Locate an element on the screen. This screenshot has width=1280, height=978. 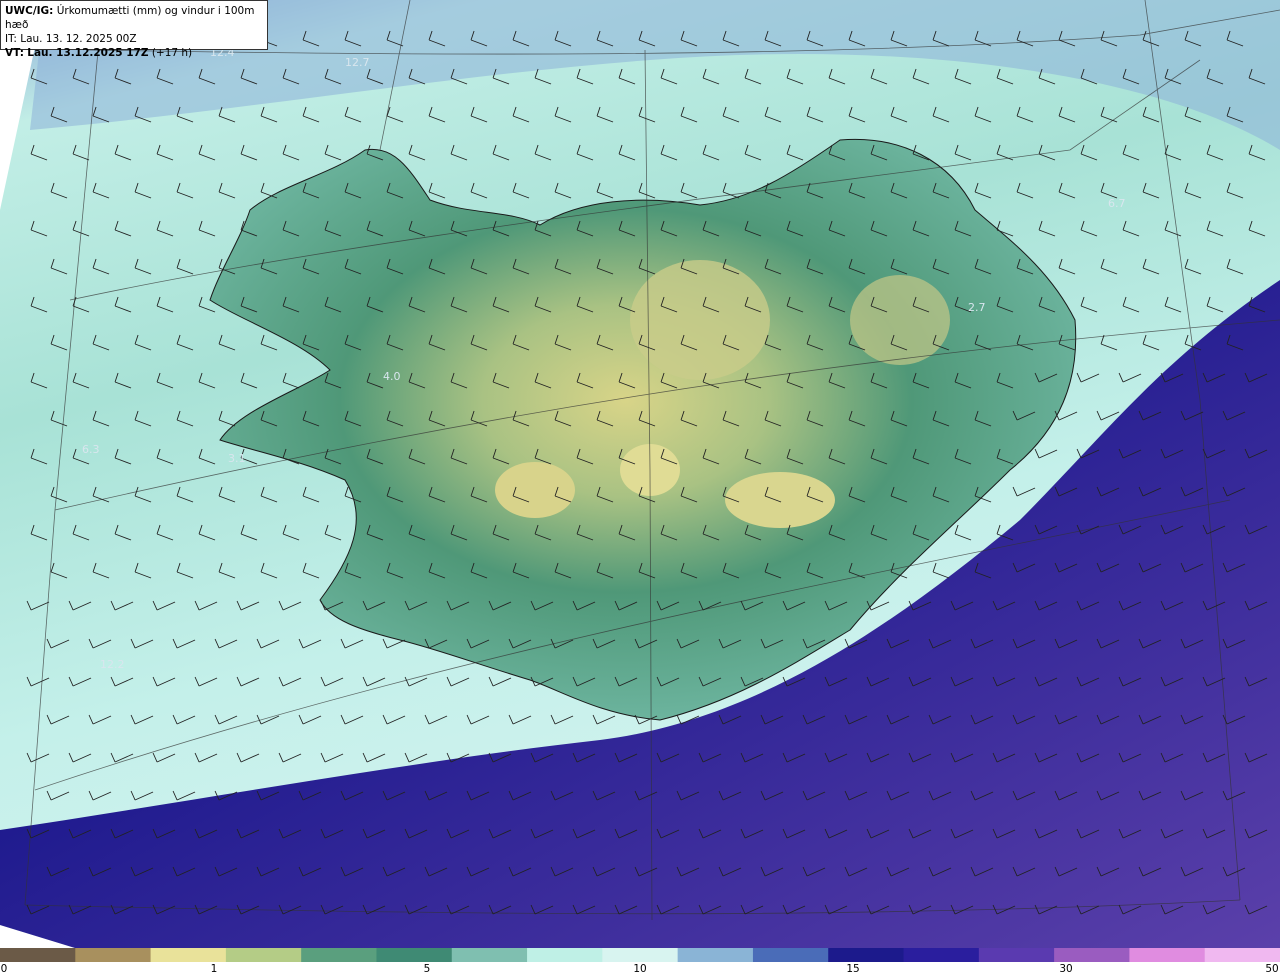
lead-time: (+17 h) is located at coordinates (172, 53).